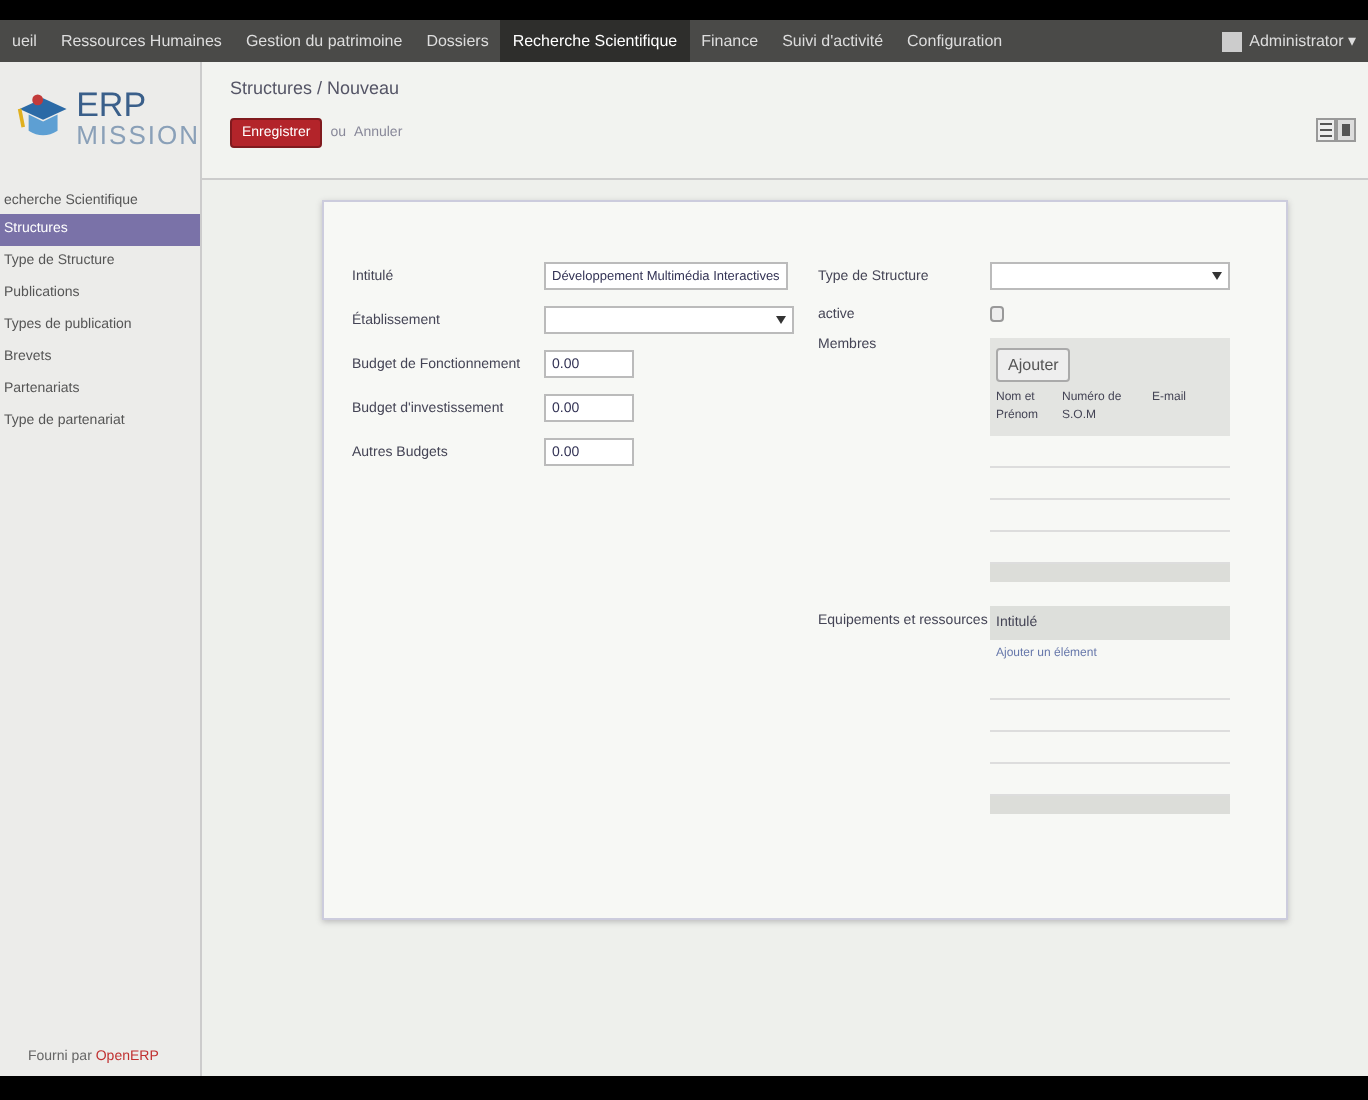 This screenshot has height=1100, width=1368. I want to click on logo-text: MISSION, so click(138, 135).